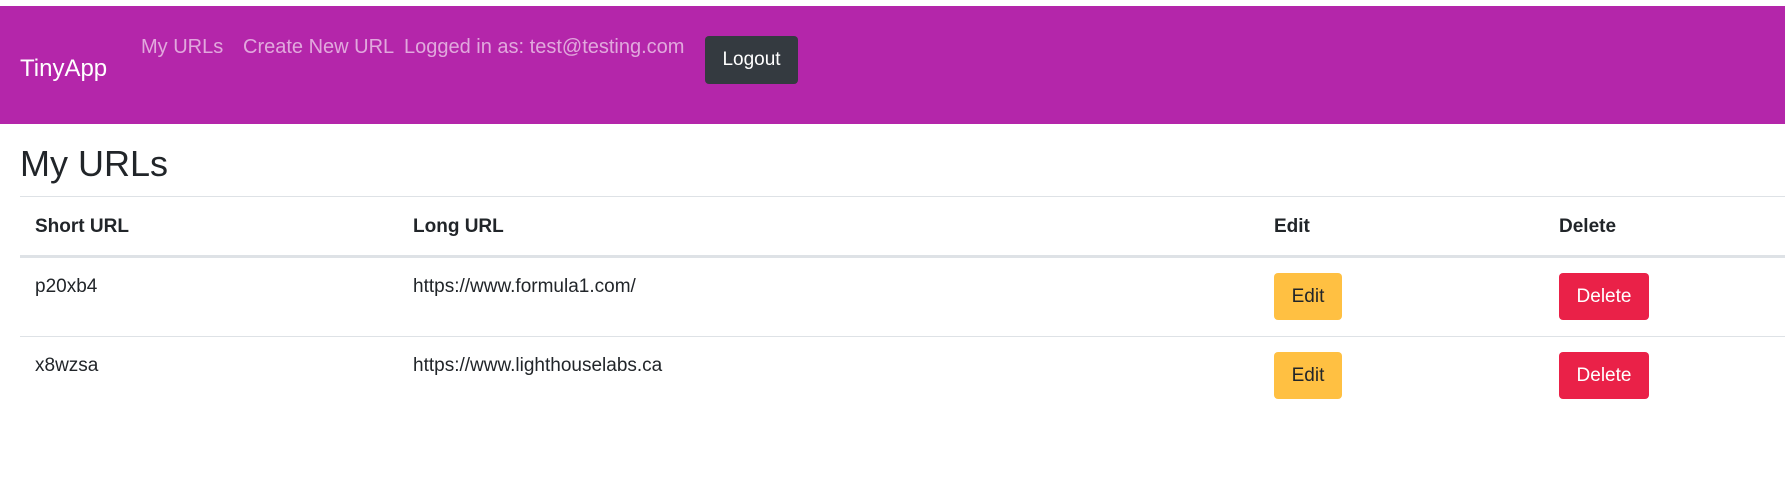 The width and height of the screenshot is (1785, 491). I want to click on header-short-url: Short URL, so click(82, 226).